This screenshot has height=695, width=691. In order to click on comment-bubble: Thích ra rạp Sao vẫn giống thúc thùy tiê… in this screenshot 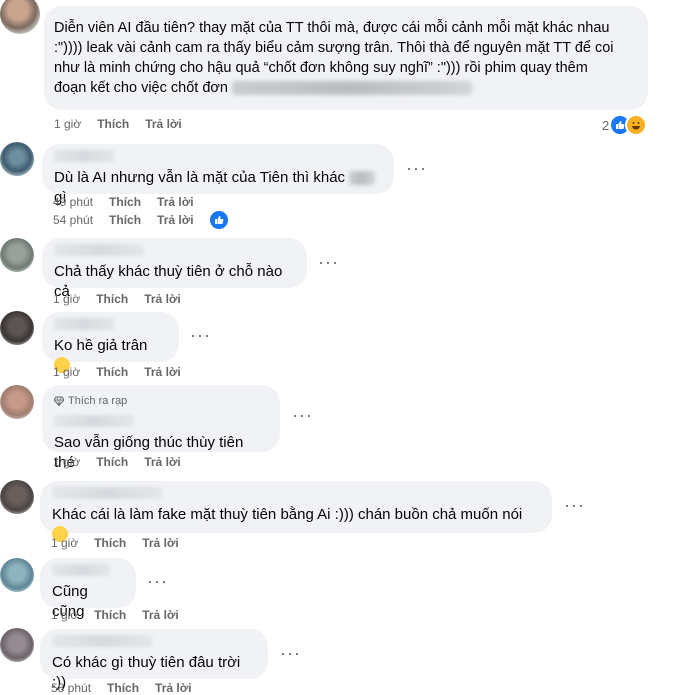, I will do `click(161, 428)`.